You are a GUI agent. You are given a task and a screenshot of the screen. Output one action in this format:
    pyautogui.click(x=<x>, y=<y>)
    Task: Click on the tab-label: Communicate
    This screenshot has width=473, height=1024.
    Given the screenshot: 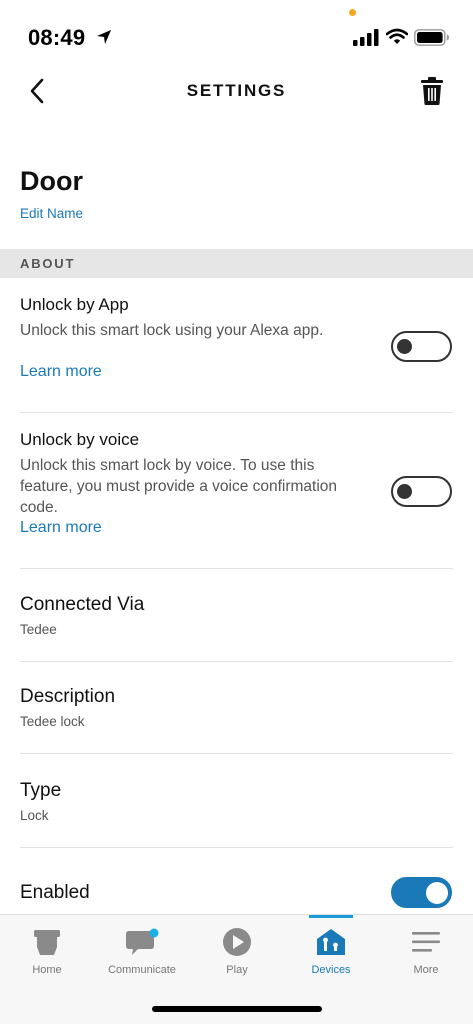 What is the action you would take?
    pyautogui.click(x=142, y=970)
    